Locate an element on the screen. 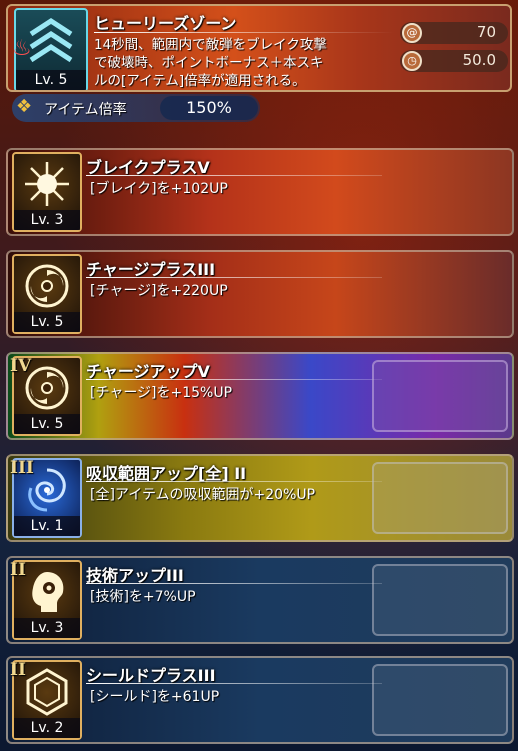 This screenshot has width=518, height=751. main-skill-icon-frame: ♨ Lv. 5 is located at coordinates (50, 49).